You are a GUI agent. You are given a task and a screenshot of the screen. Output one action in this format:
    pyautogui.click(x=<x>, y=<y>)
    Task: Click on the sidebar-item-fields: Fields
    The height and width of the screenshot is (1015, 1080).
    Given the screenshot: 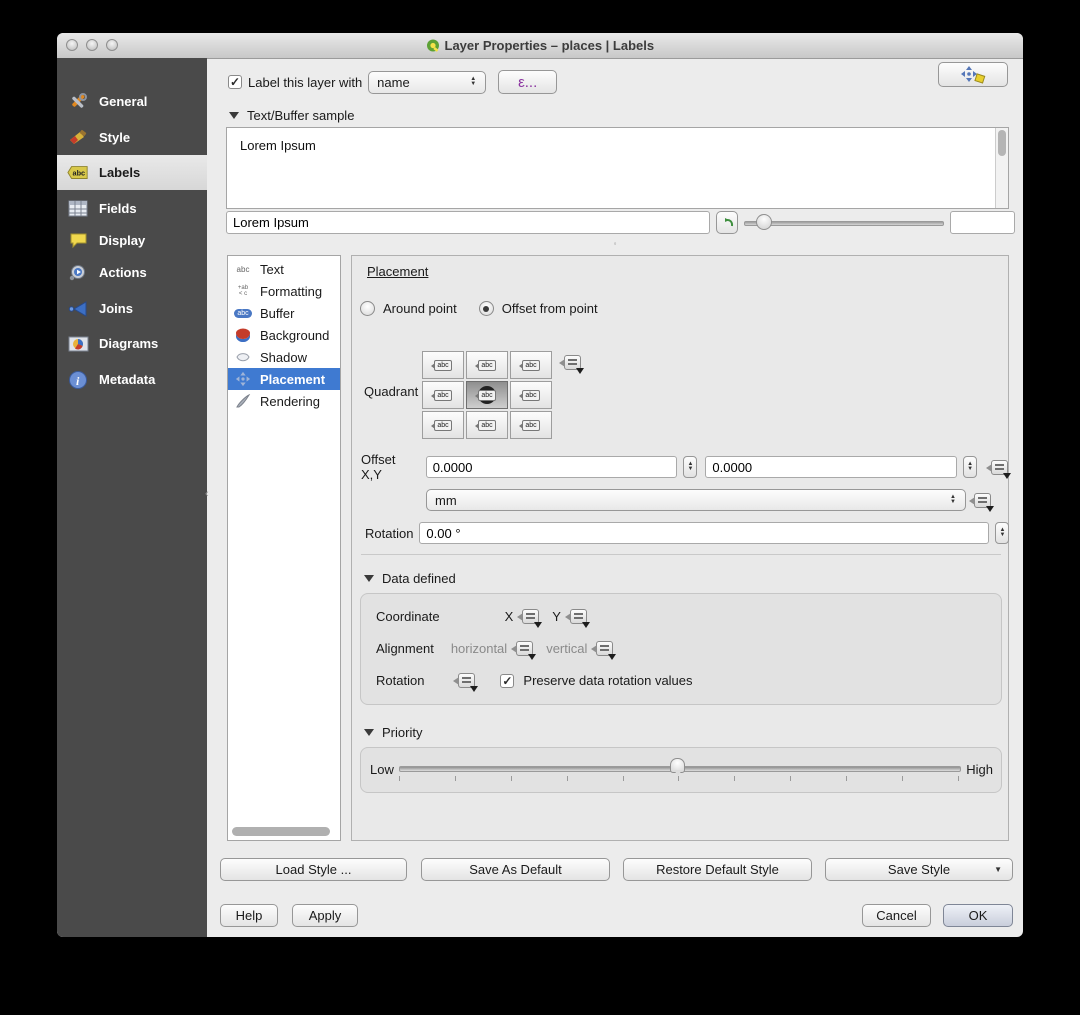 What is the action you would take?
    pyautogui.click(x=132, y=208)
    